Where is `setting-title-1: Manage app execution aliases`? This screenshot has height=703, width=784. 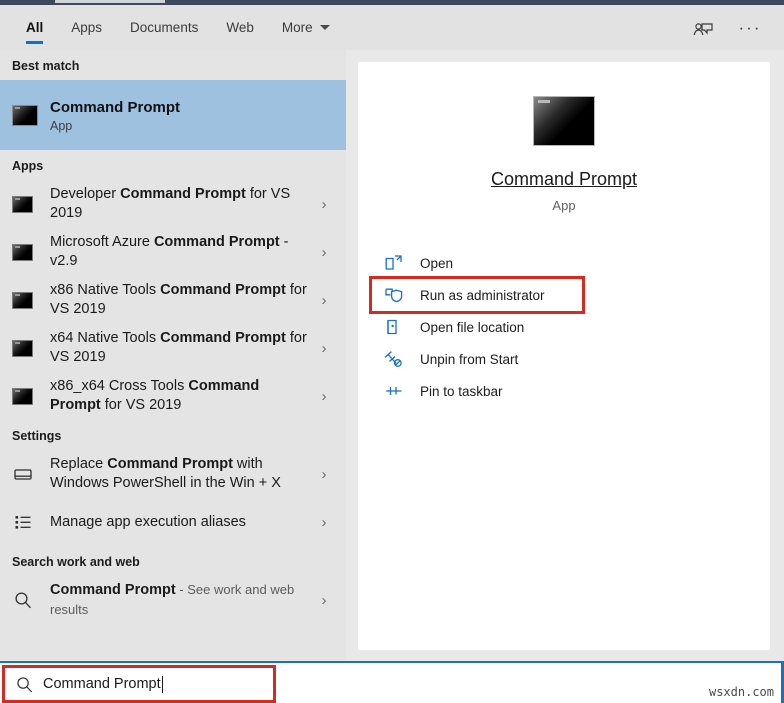 setting-title-1: Manage app execution aliases is located at coordinates (148, 521).